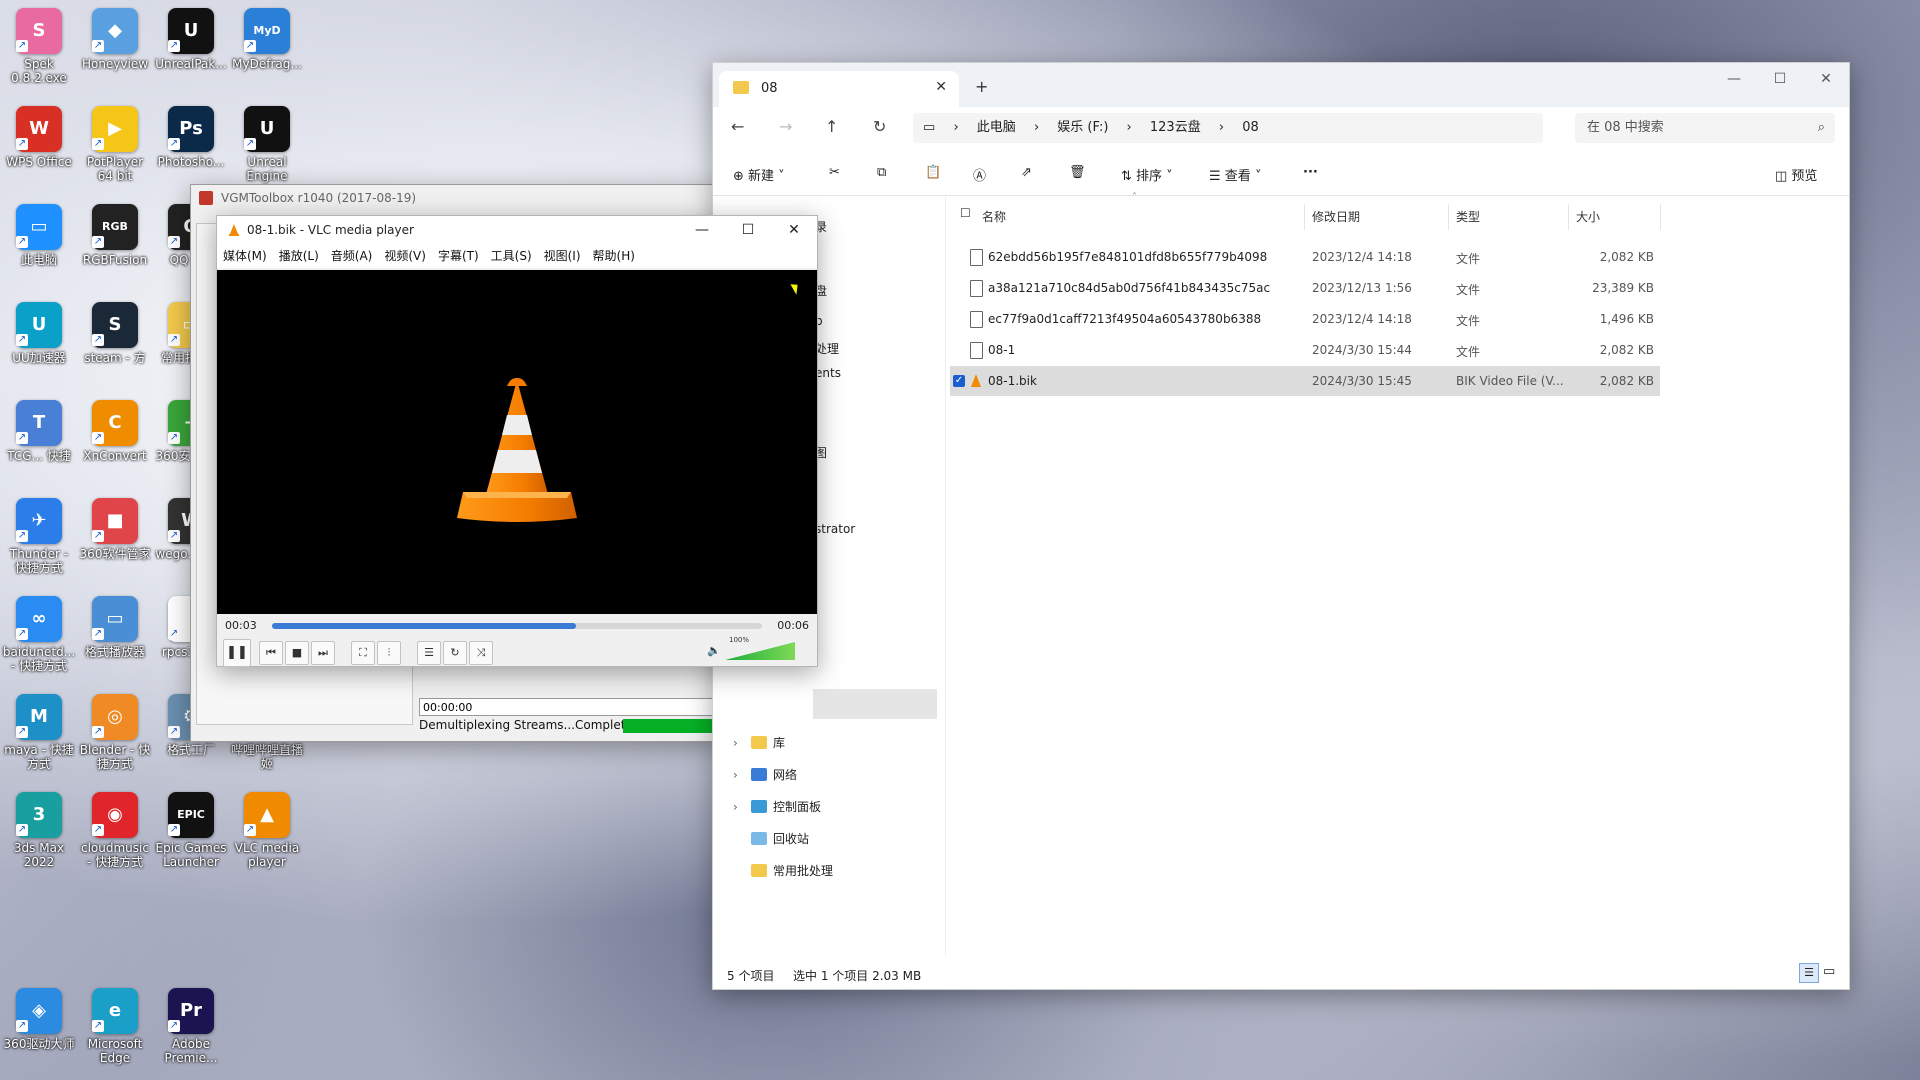  What do you see at coordinates (1026, 172) in the screenshot?
I see `share-icon: ⇗` at bounding box center [1026, 172].